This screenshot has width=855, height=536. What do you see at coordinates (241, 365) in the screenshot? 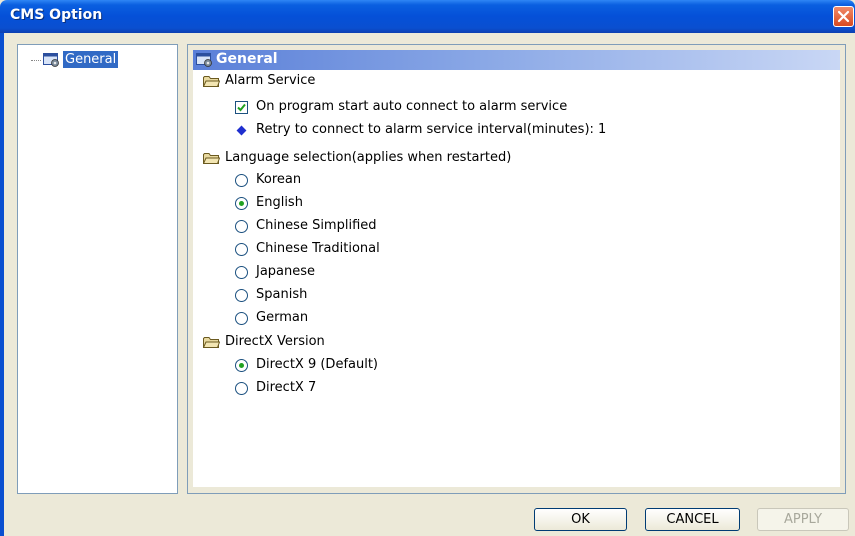
I see `radio-directx9` at bounding box center [241, 365].